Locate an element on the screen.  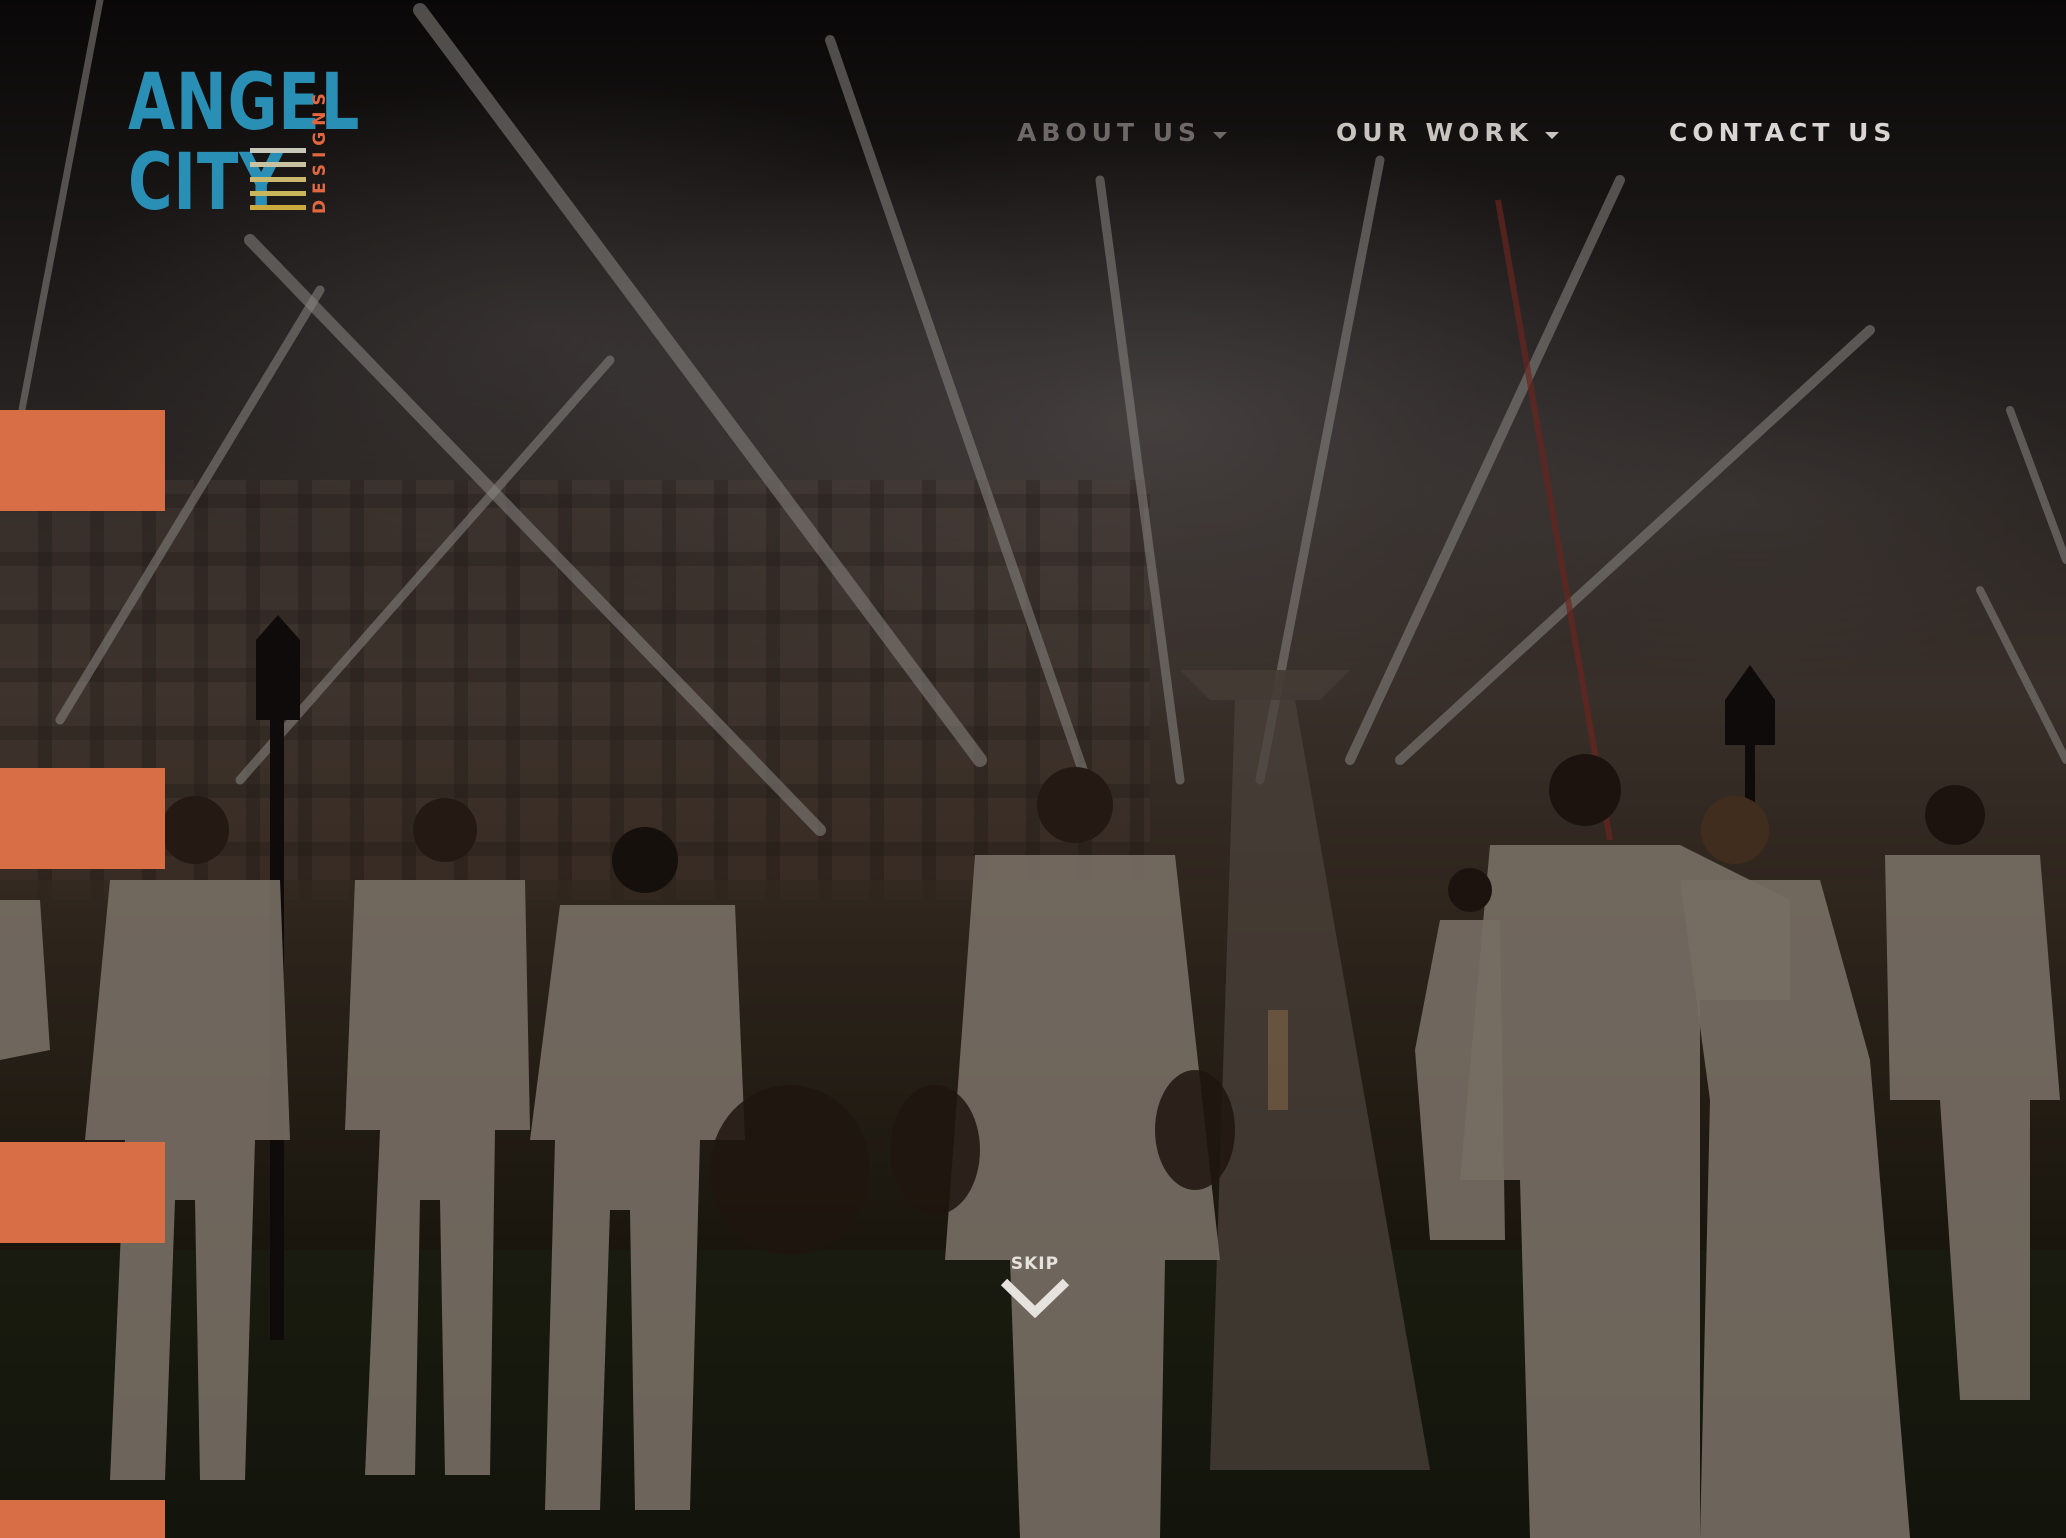
skip-label: SKIP is located at coordinates (1035, 1264).